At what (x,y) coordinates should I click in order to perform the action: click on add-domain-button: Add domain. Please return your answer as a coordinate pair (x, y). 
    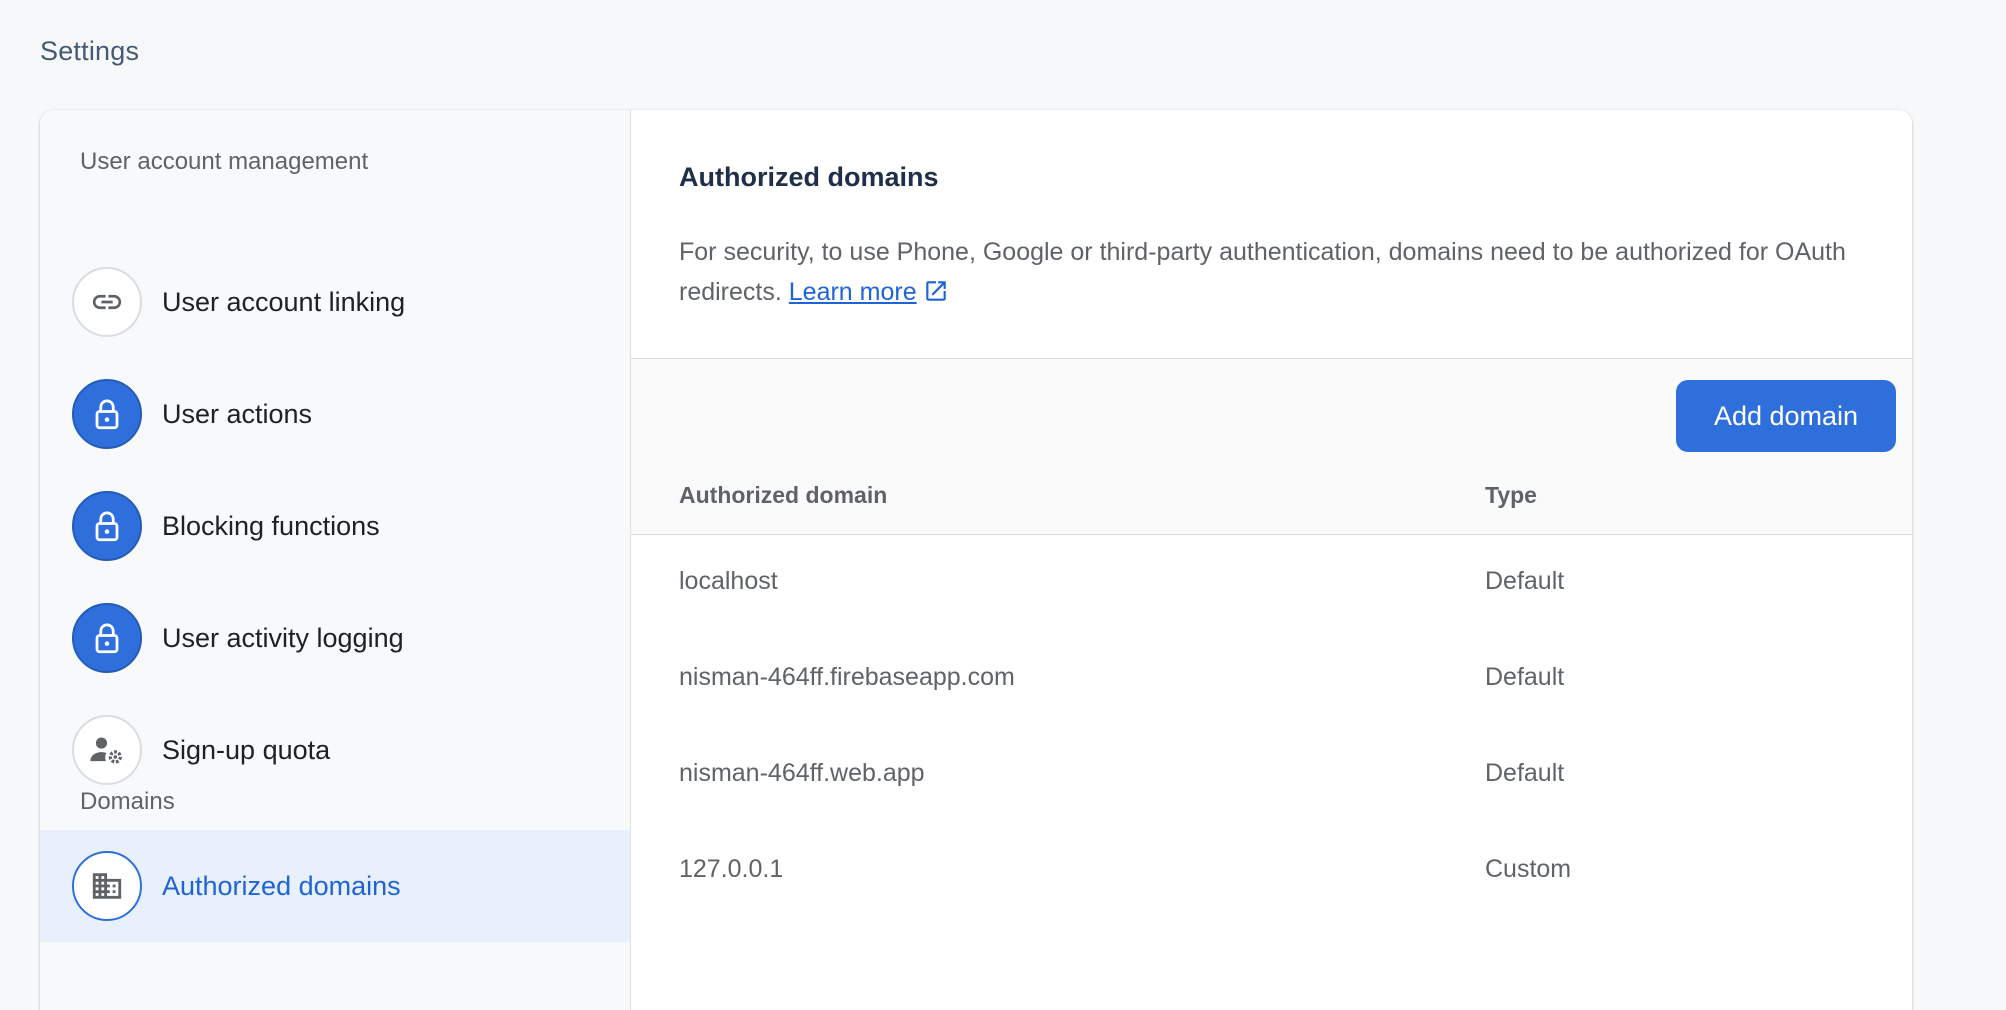
    Looking at the image, I should click on (1786, 416).